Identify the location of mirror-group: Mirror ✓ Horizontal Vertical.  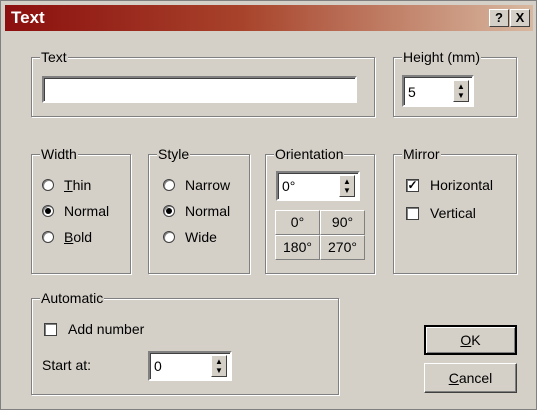
(455, 210).